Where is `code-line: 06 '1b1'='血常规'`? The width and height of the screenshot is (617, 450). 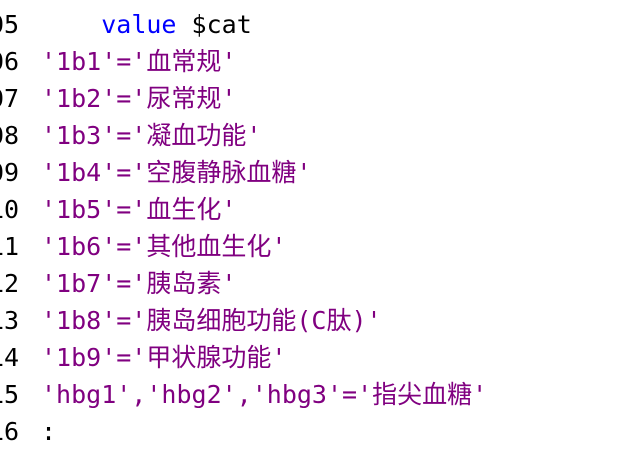 code-line: 06 '1b1'='血常规' is located at coordinates (308, 61).